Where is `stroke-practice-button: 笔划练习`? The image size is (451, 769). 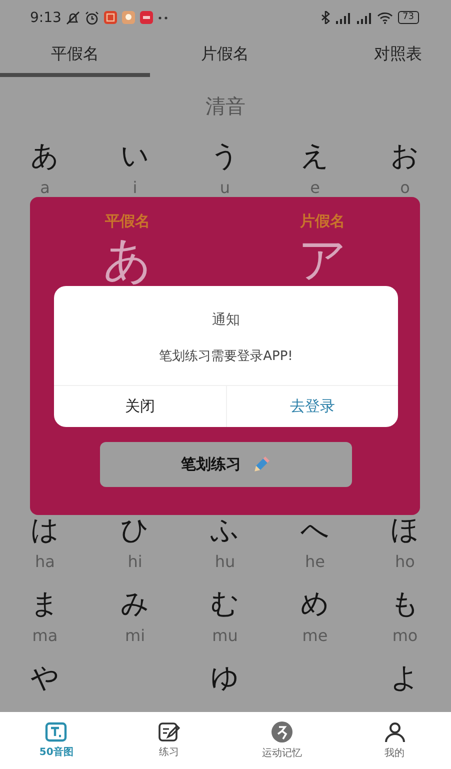 stroke-practice-button: 笔划练习 is located at coordinates (226, 464).